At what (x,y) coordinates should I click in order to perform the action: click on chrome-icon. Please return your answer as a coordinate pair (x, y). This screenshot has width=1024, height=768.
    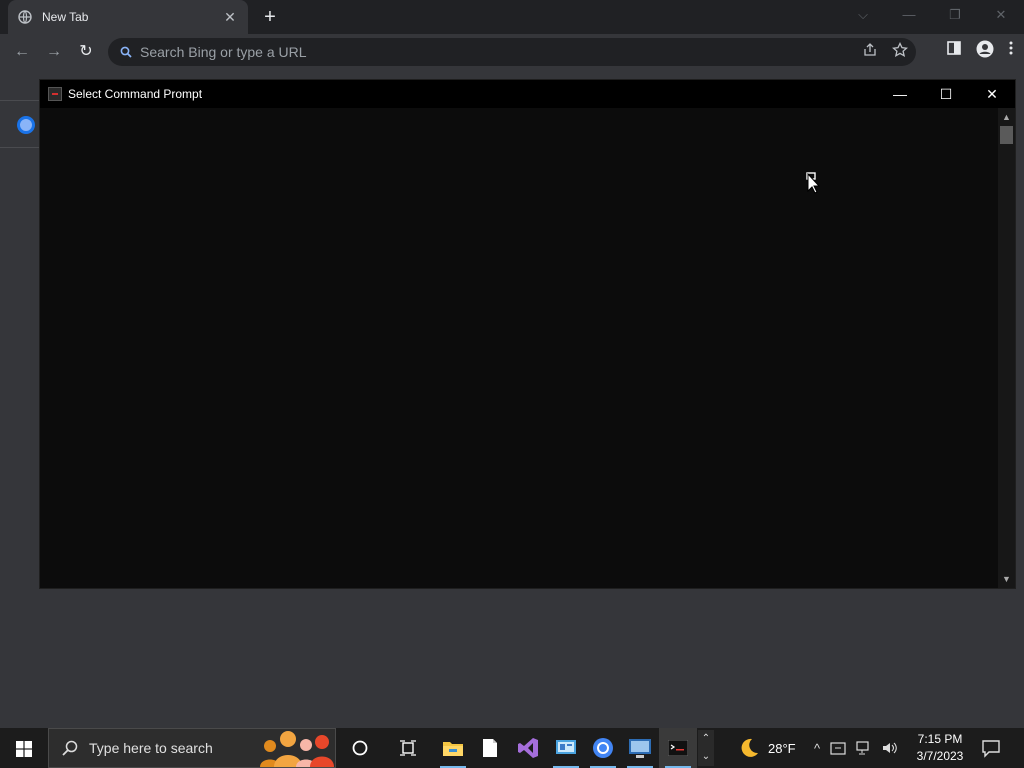
    Looking at the image, I should click on (26, 125).